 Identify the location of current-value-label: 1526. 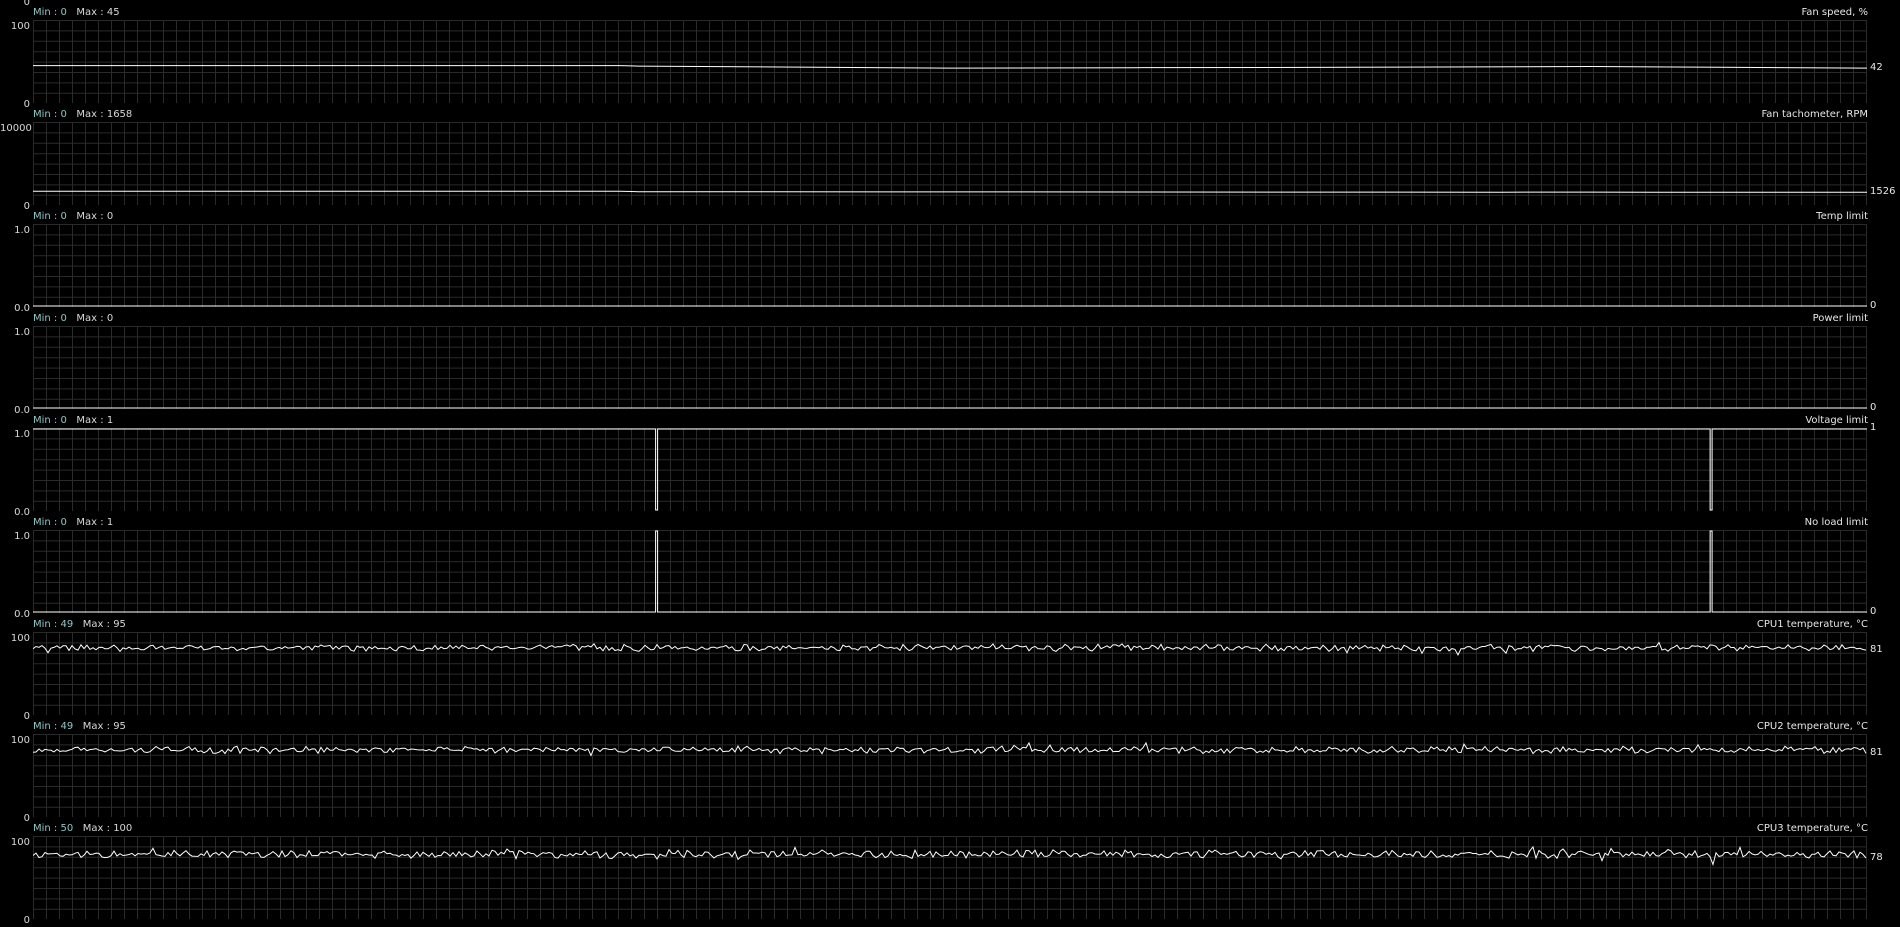
(1883, 192).